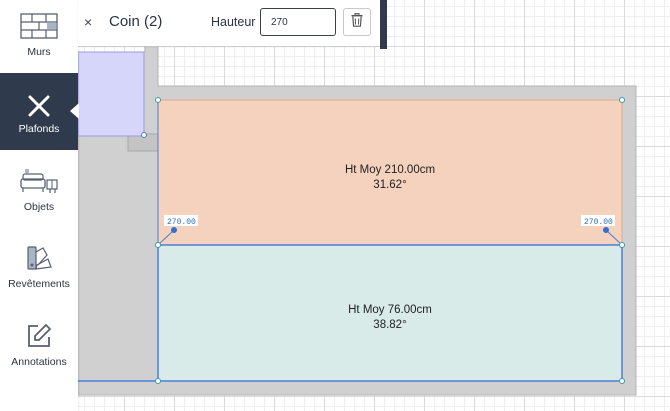  I want to click on wall-bricks-icon, so click(39, 26).